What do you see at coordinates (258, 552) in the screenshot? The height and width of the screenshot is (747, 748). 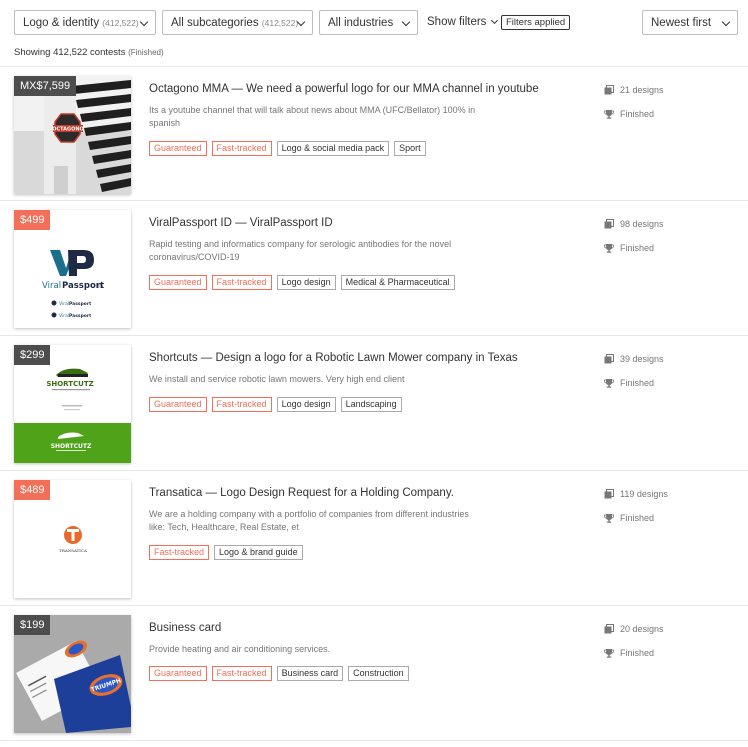 I see `tag-category: Logo & brand guide` at bounding box center [258, 552].